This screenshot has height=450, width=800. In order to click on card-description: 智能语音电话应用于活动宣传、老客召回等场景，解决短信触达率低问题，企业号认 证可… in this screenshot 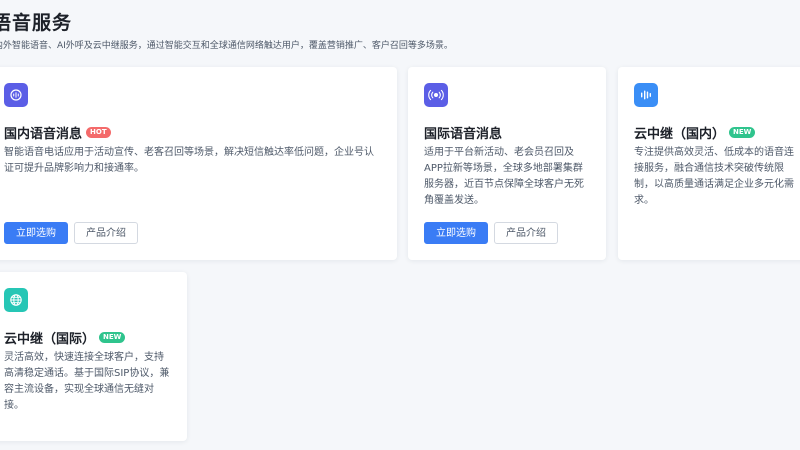, I will do `click(199, 161)`.